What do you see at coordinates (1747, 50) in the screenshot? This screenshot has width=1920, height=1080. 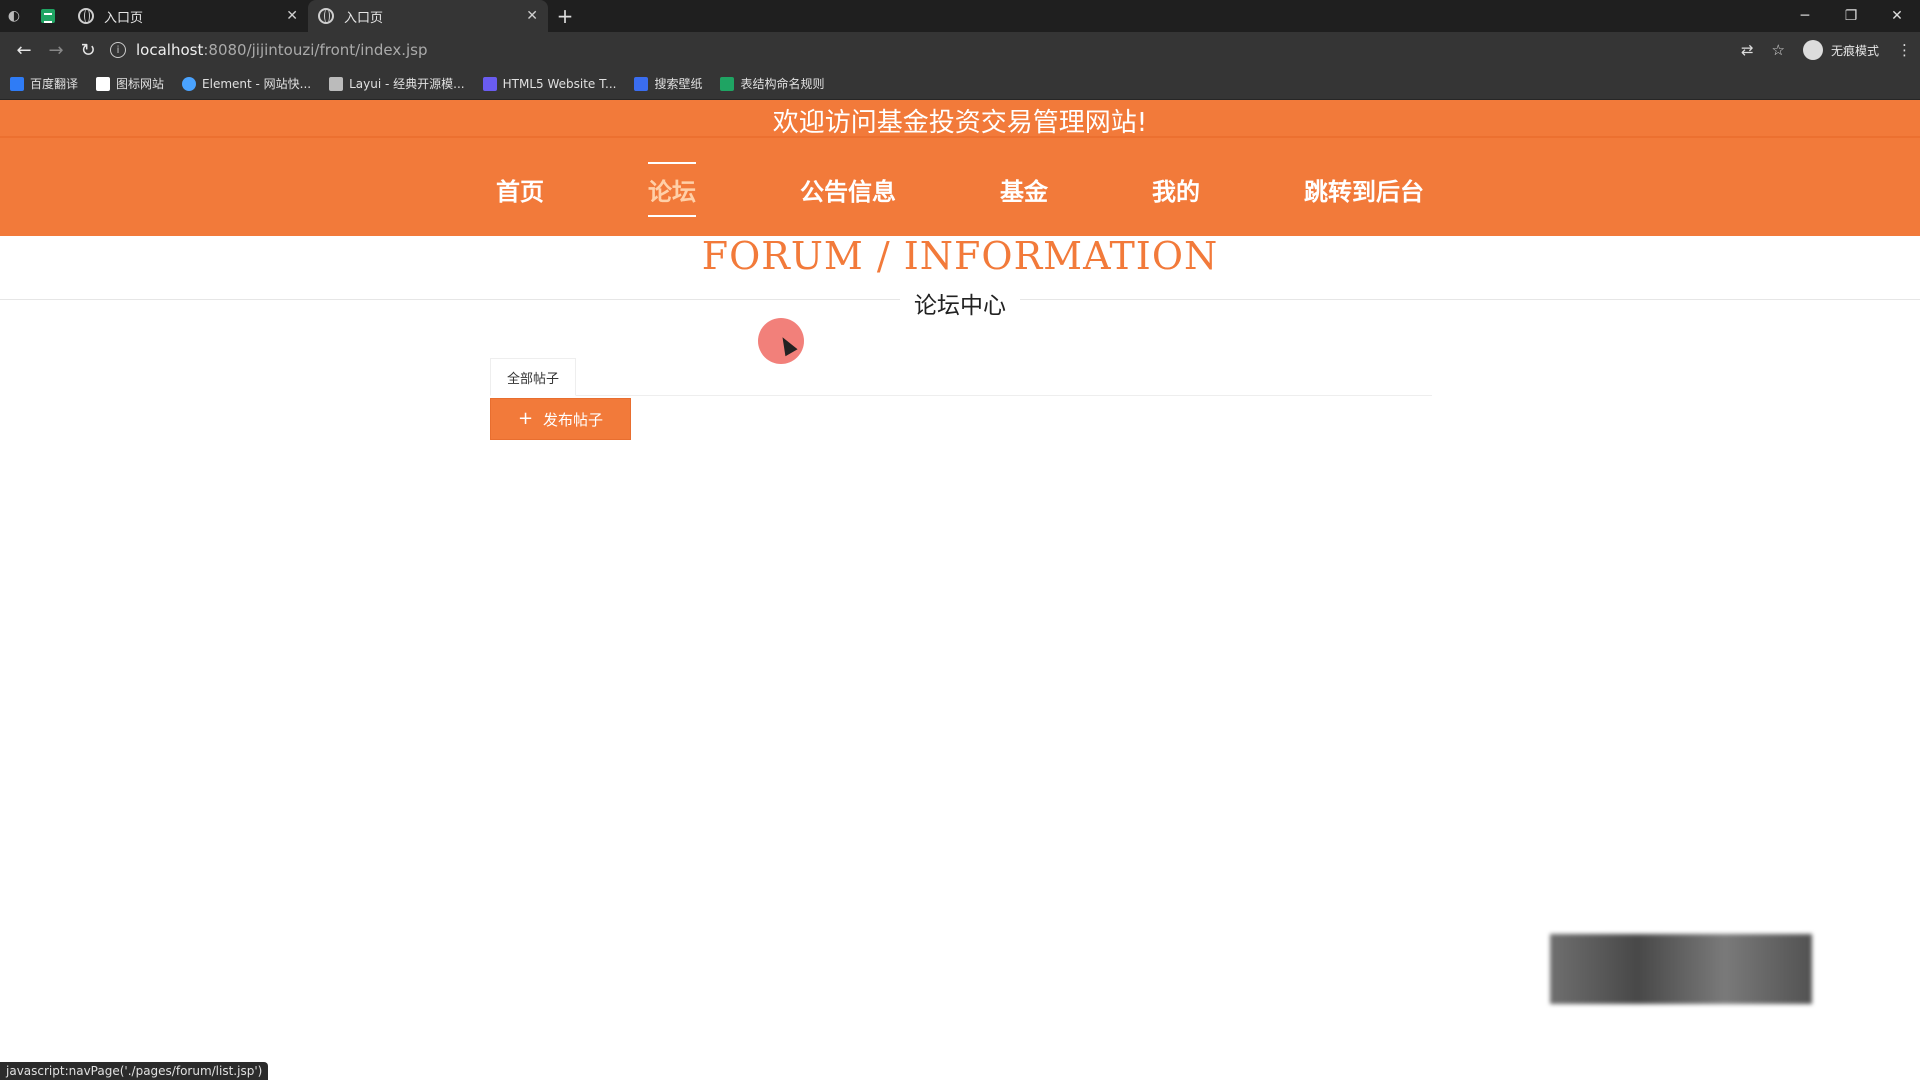 I see `translate-icon: ⇄` at bounding box center [1747, 50].